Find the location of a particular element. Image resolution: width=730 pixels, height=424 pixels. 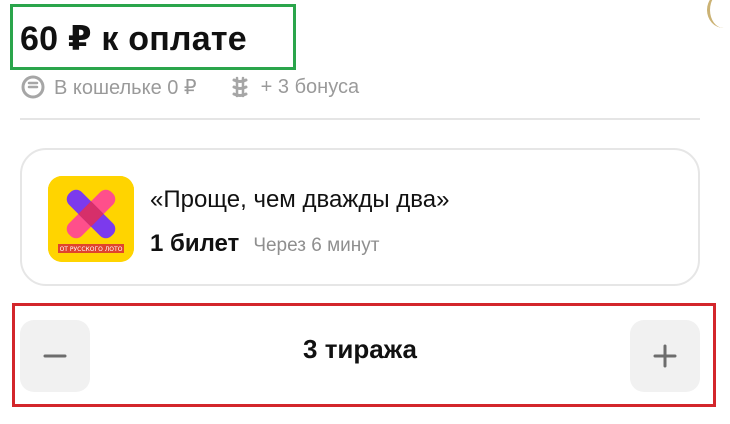

wallet-icon is located at coordinates (33, 87).